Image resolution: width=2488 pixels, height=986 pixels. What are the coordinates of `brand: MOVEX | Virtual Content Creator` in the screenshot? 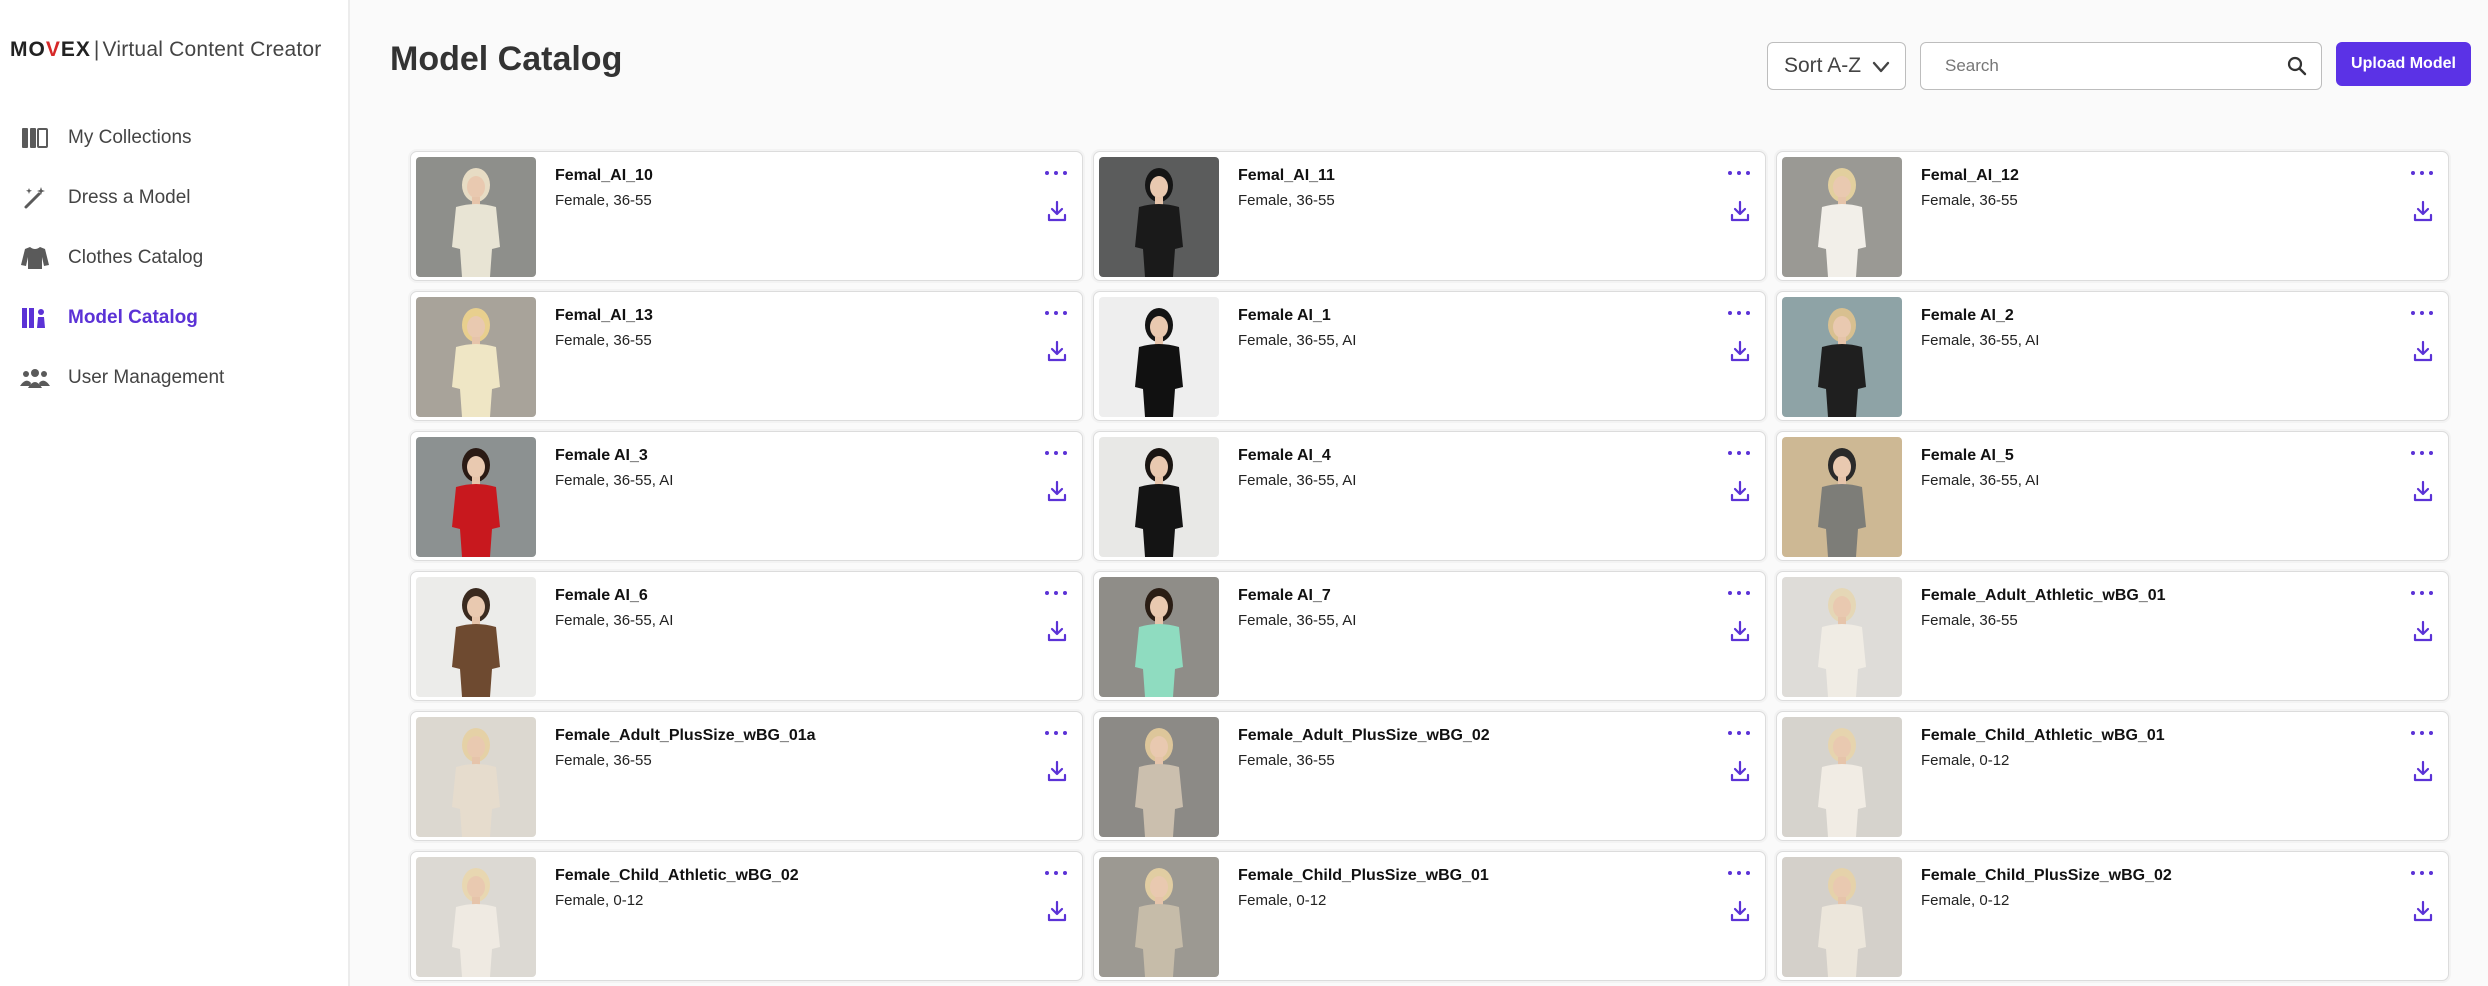 It's located at (174, 50).